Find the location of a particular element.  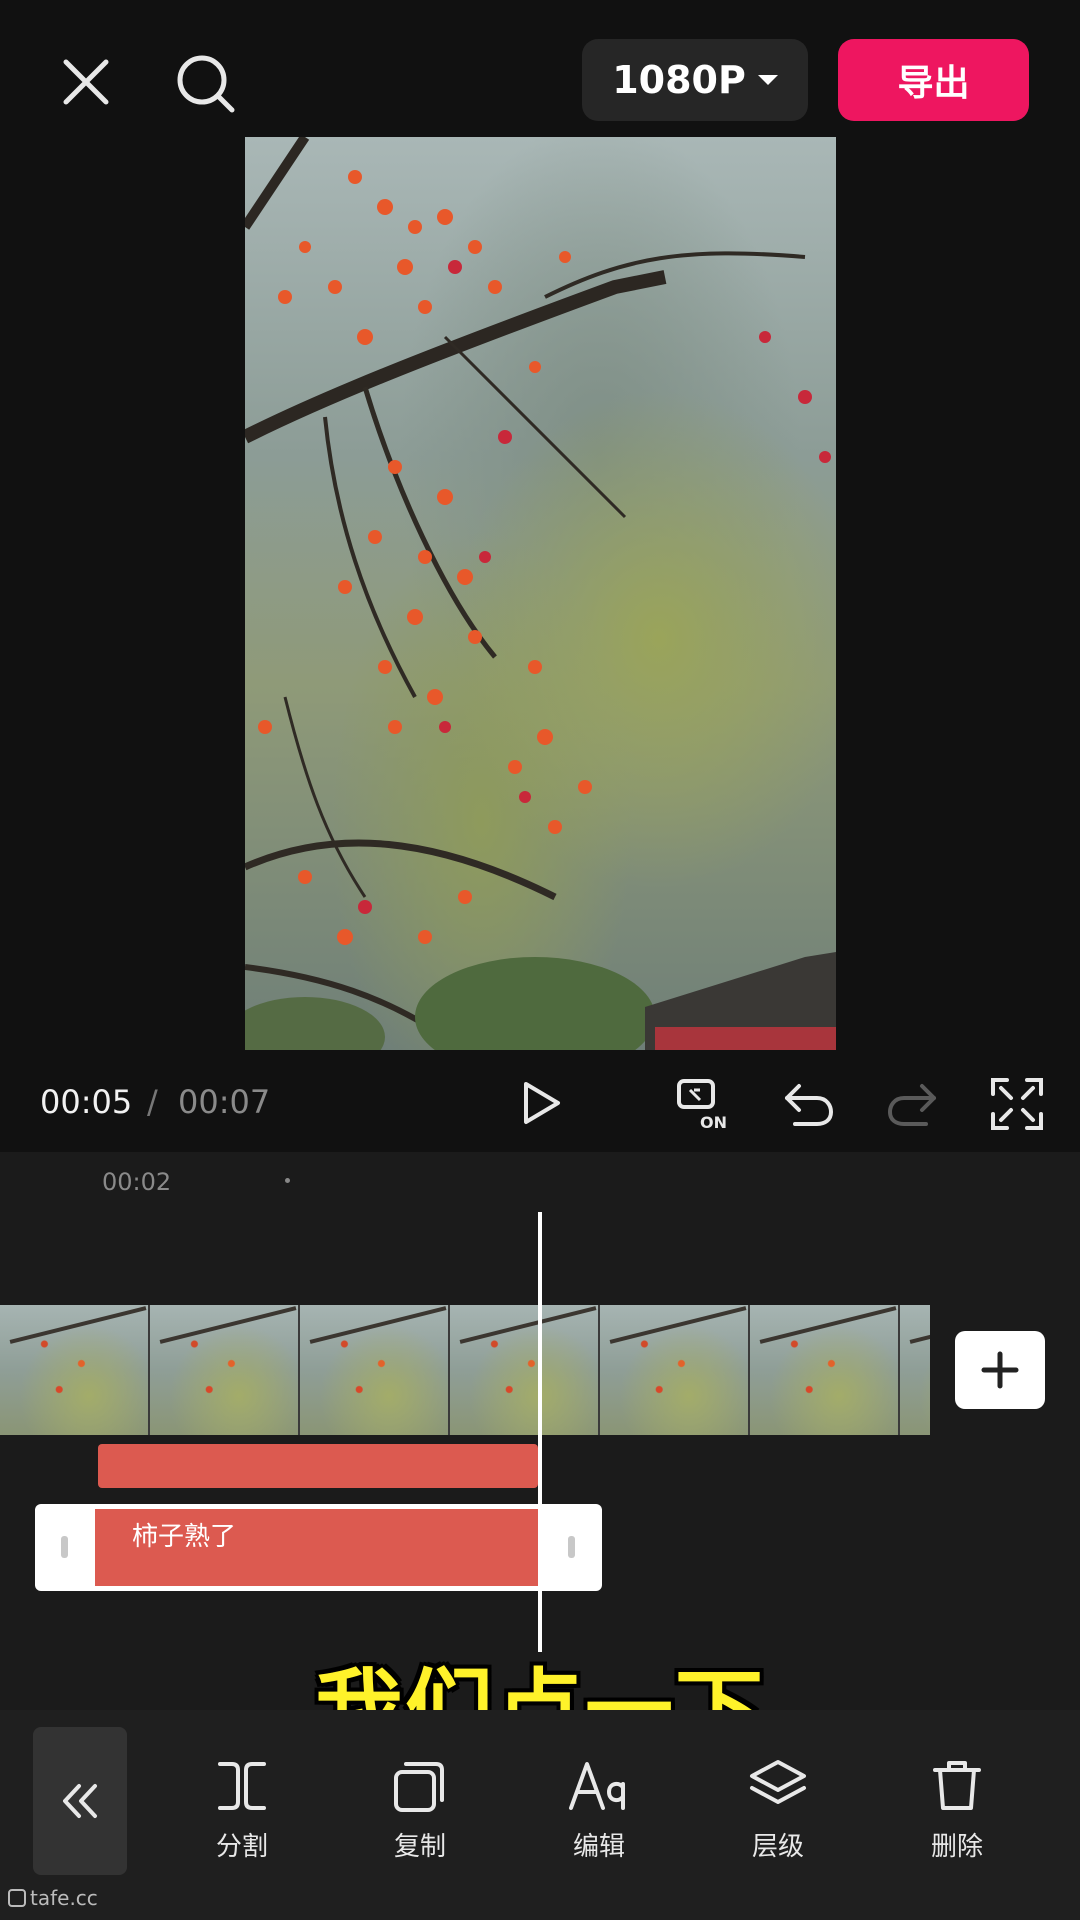

watermark: tafe.cc is located at coordinates (53, 1898).